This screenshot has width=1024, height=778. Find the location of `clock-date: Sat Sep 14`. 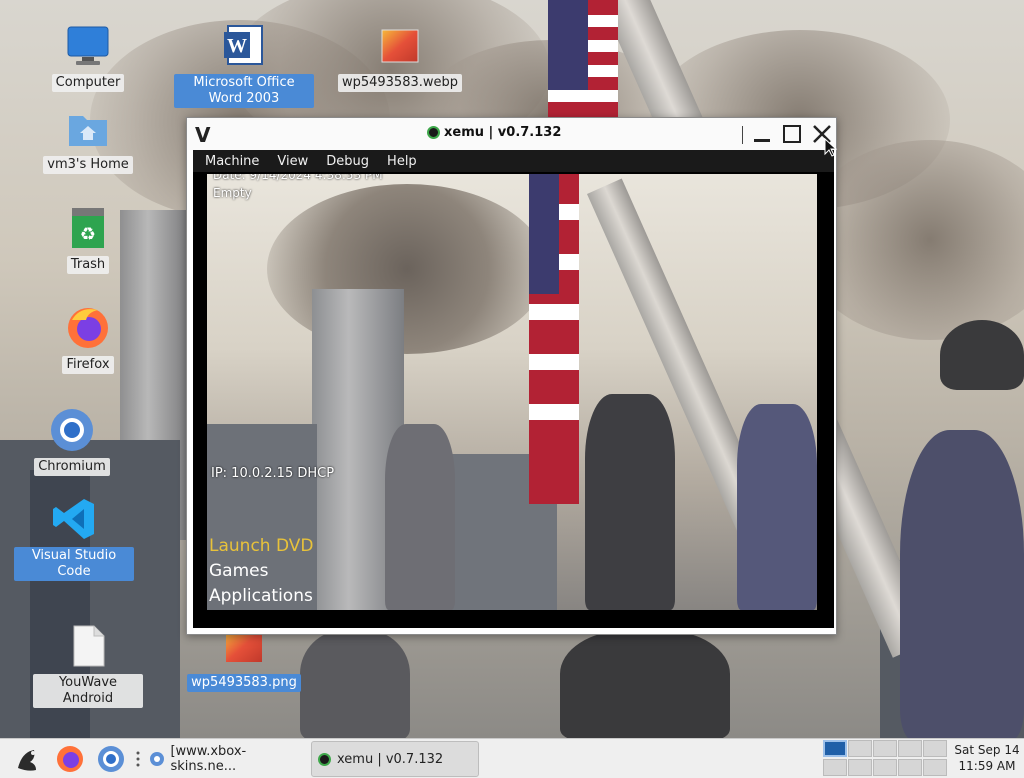

clock-date: Sat Sep 14 is located at coordinates (987, 750).